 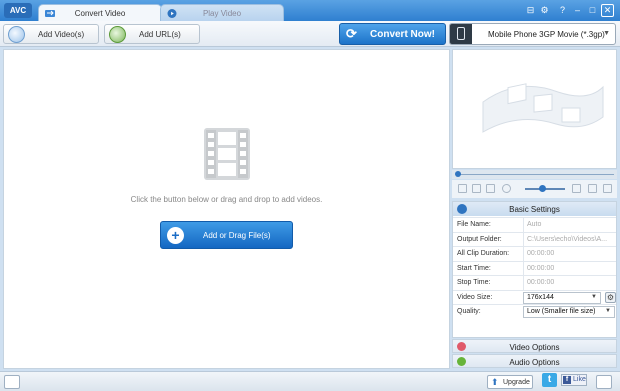 What do you see at coordinates (310, 381) in the screenshot?
I see `status-bar: ⬆ Upgrade` at bounding box center [310, 381].